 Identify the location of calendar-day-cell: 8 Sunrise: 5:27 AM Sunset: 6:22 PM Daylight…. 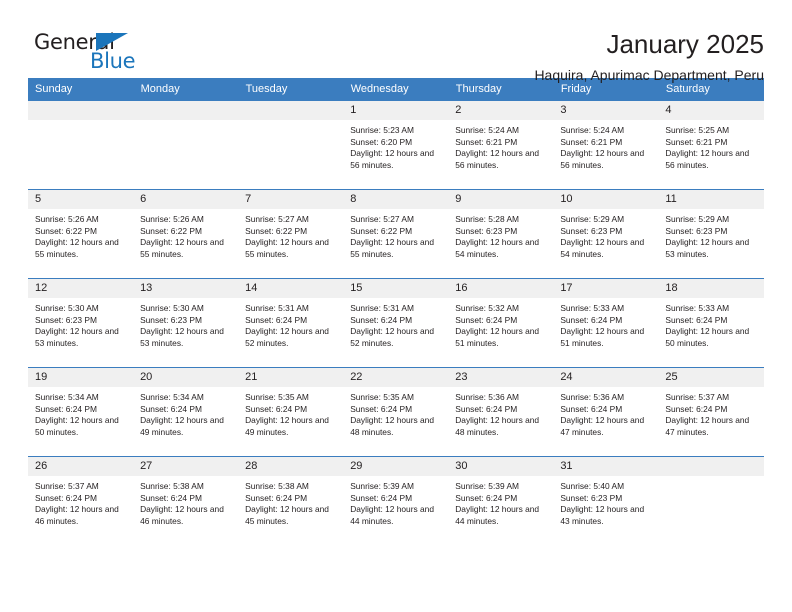
(396, 234).